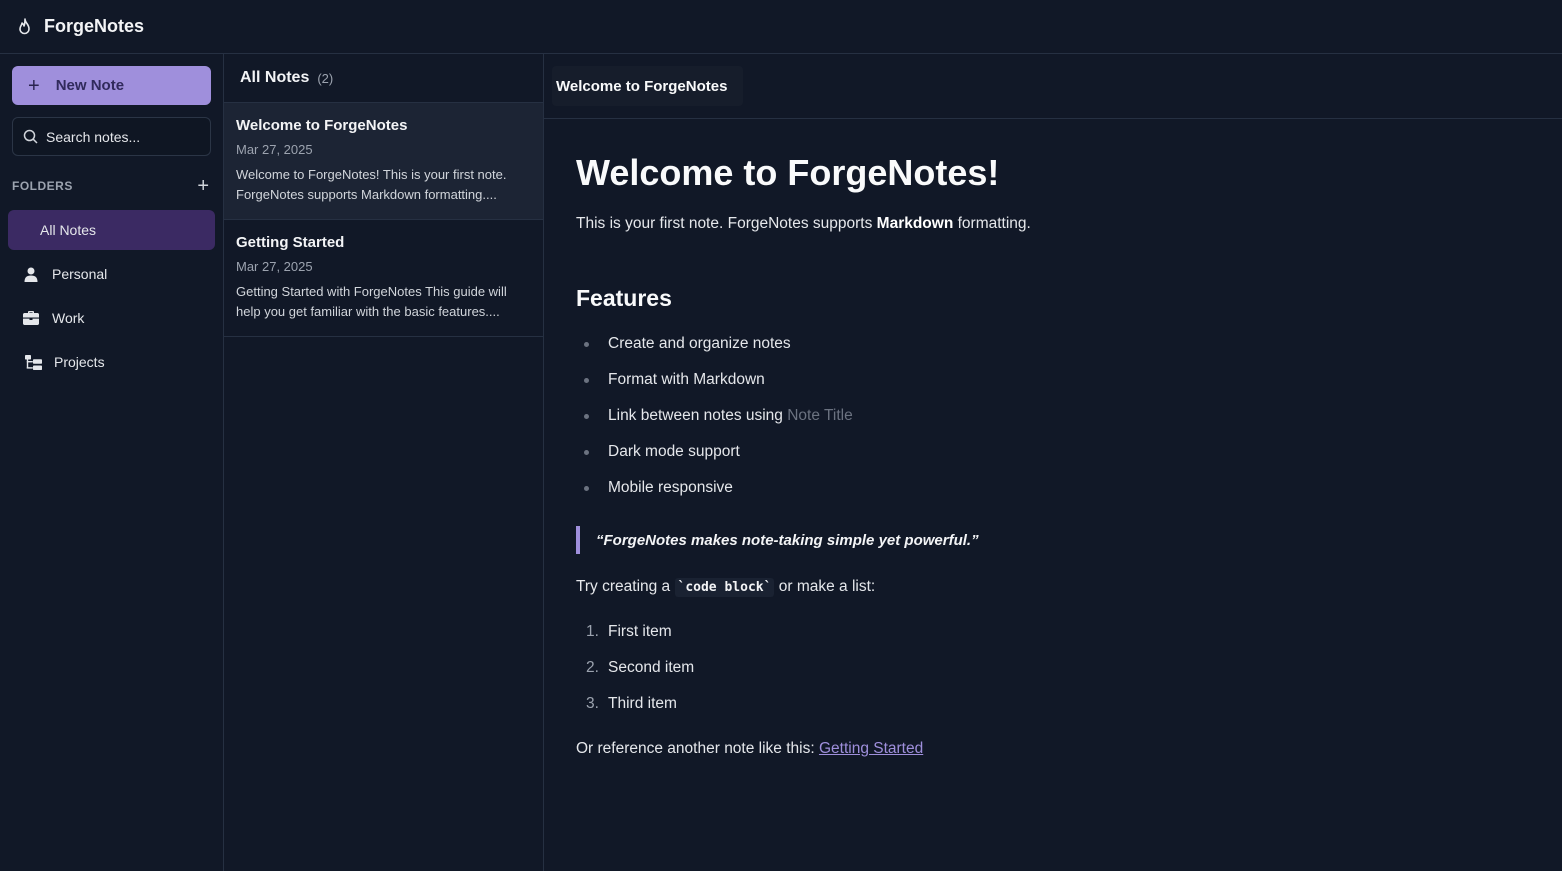 This screenshot has width=1562, height=871. I want to click on folders-header: FOLDERS +, so click(113, 186).